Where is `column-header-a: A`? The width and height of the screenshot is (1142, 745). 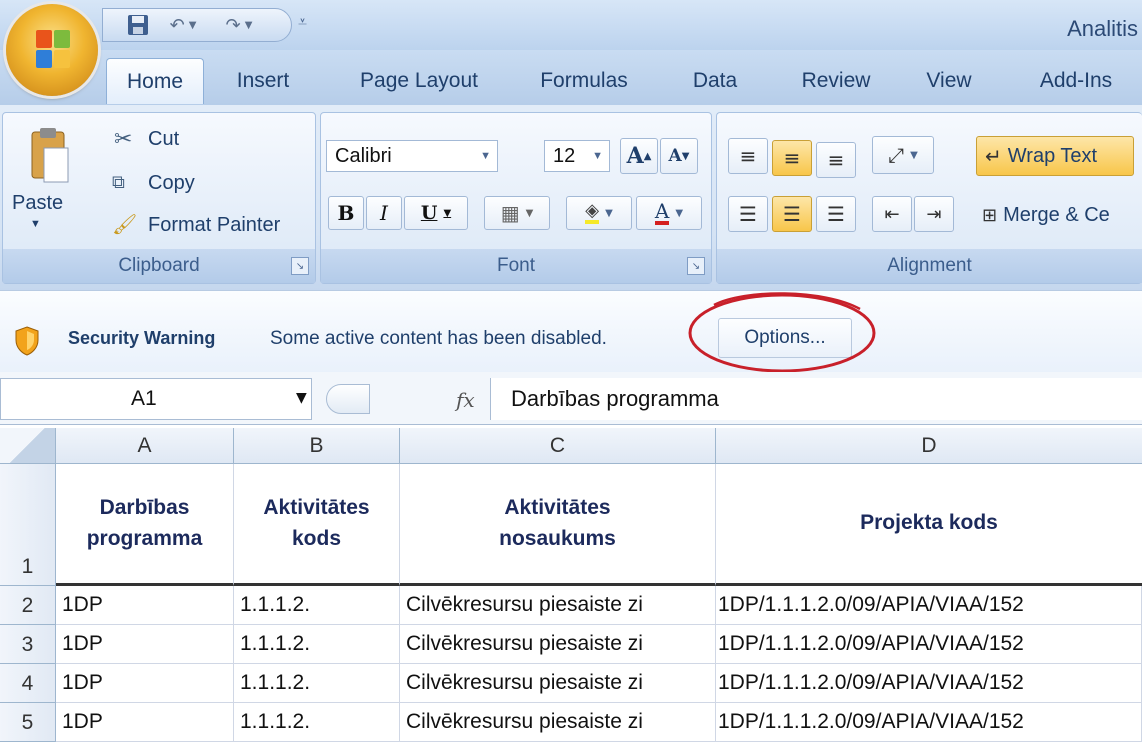
column-header-a: A is located at coordinates (145, 446).